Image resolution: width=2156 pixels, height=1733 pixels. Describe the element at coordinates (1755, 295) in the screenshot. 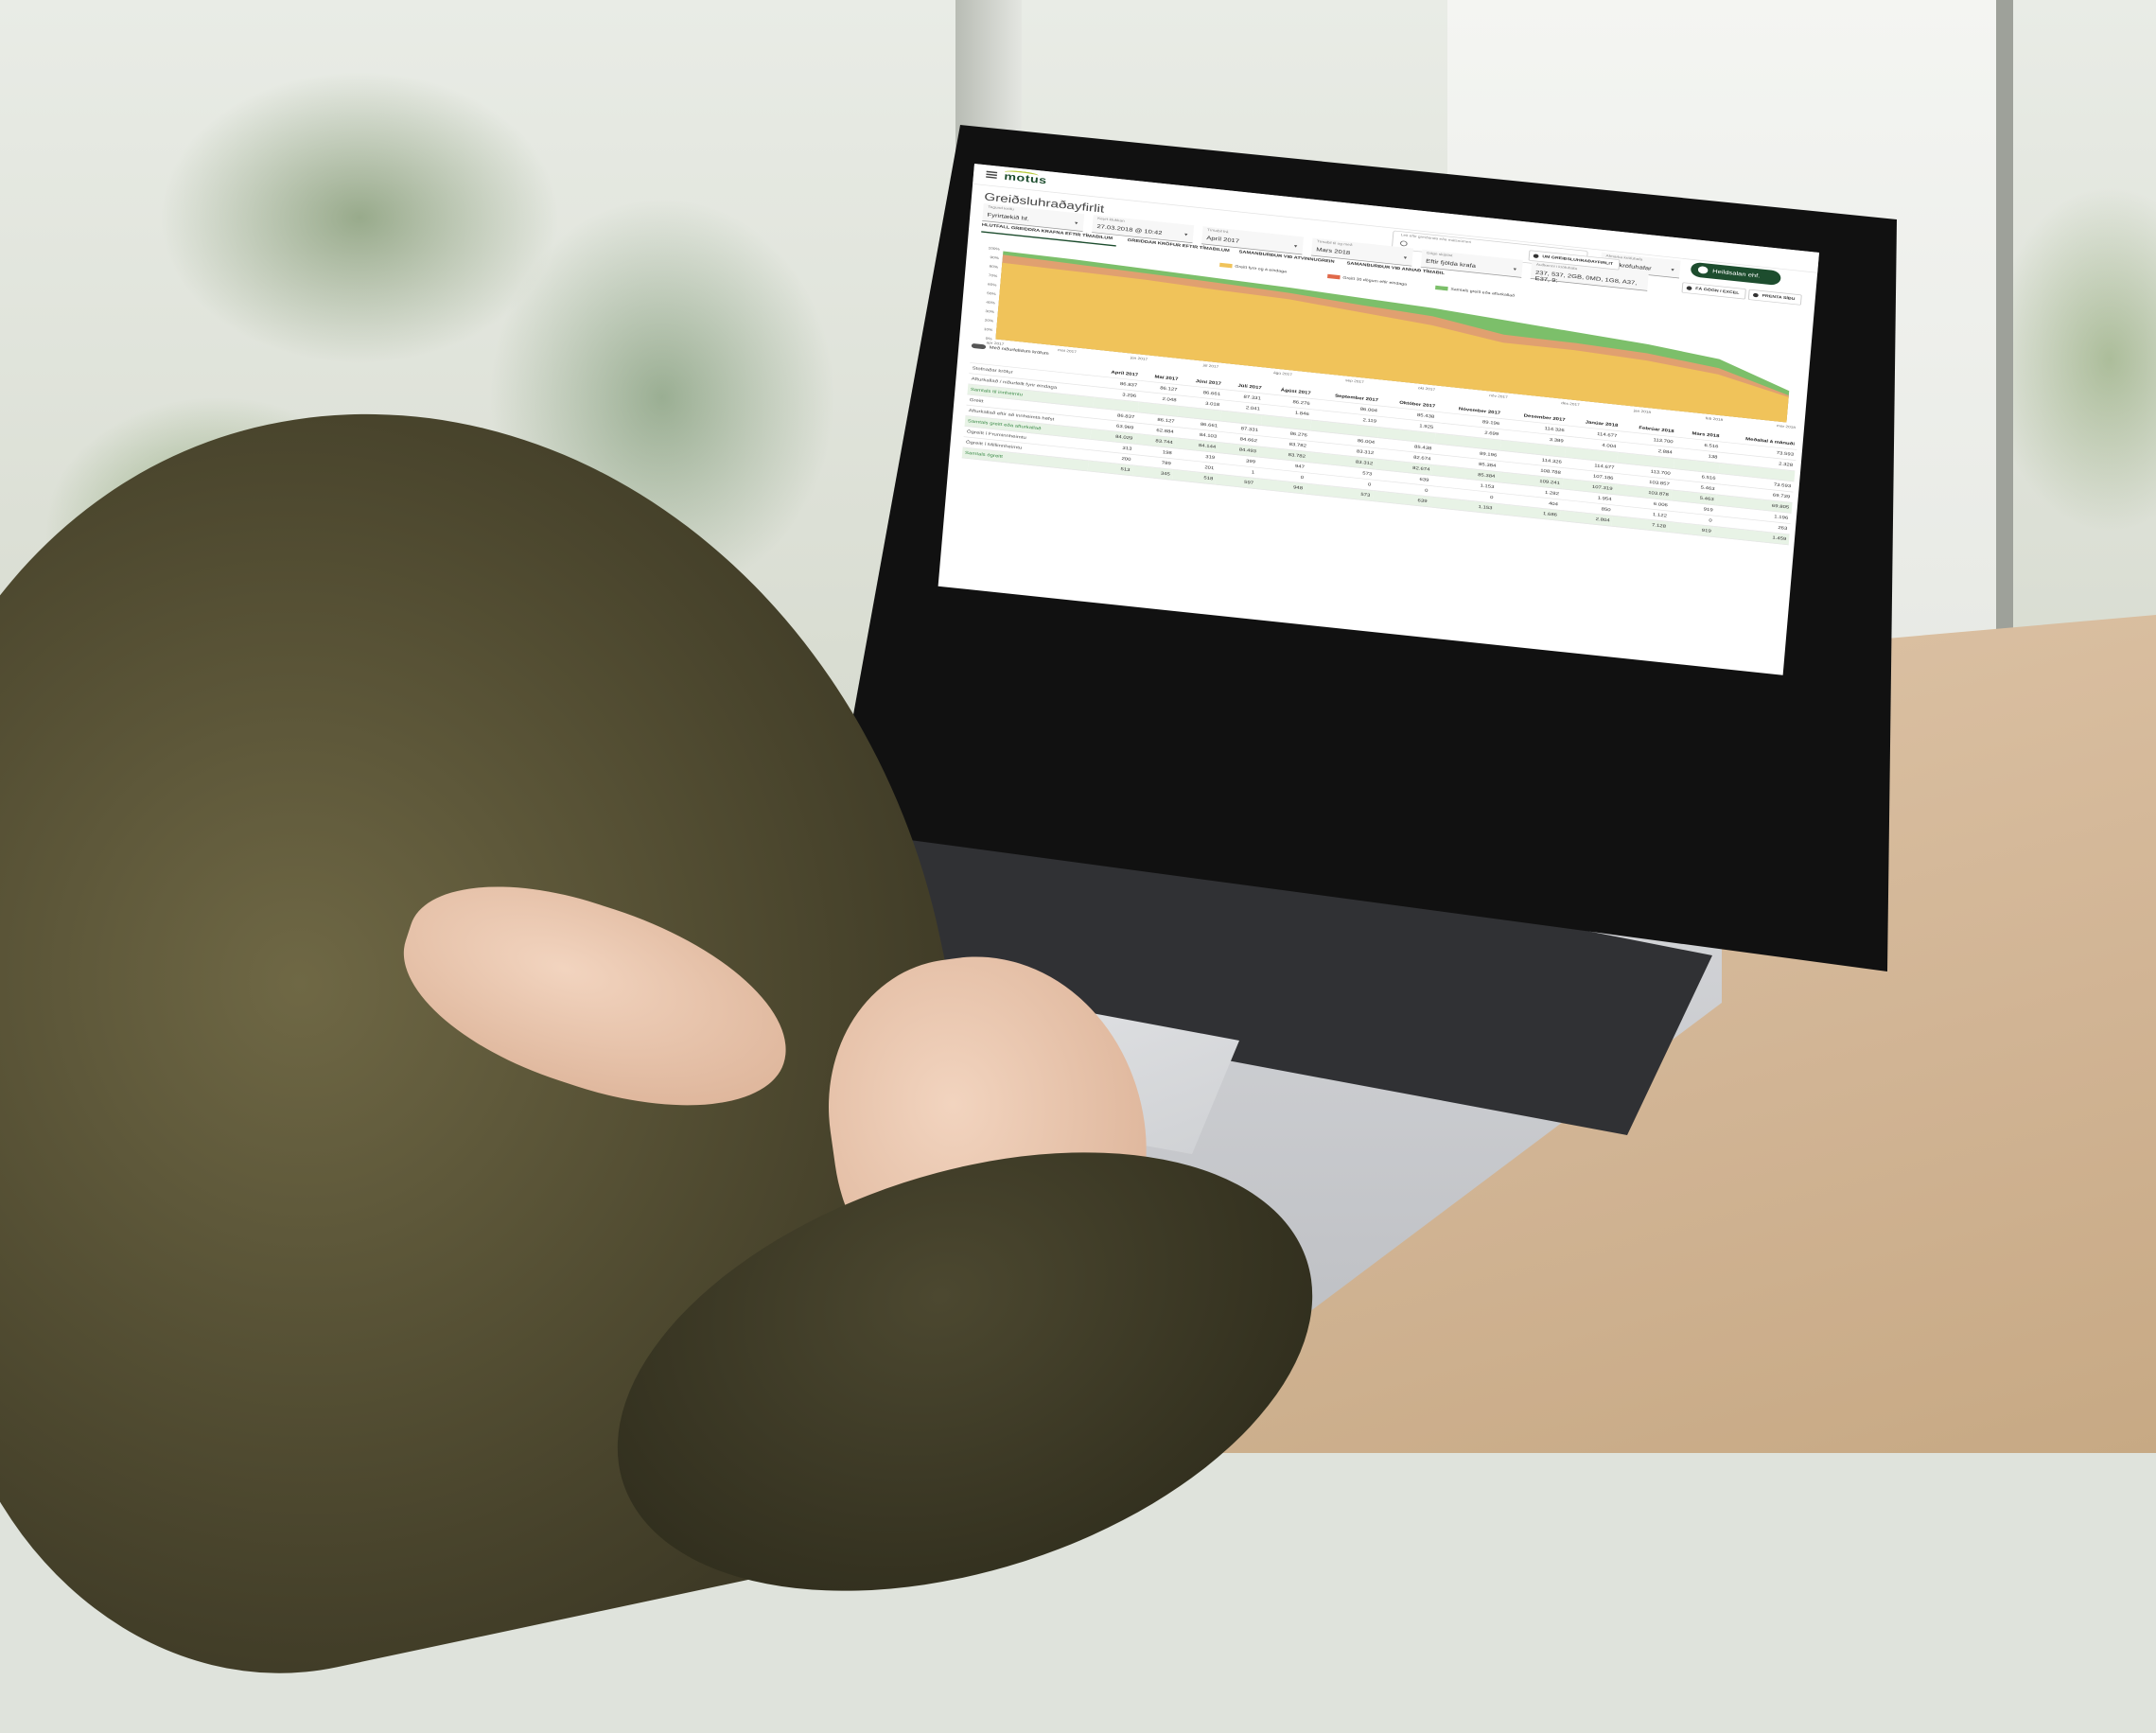

I see `print-icon` at that location.